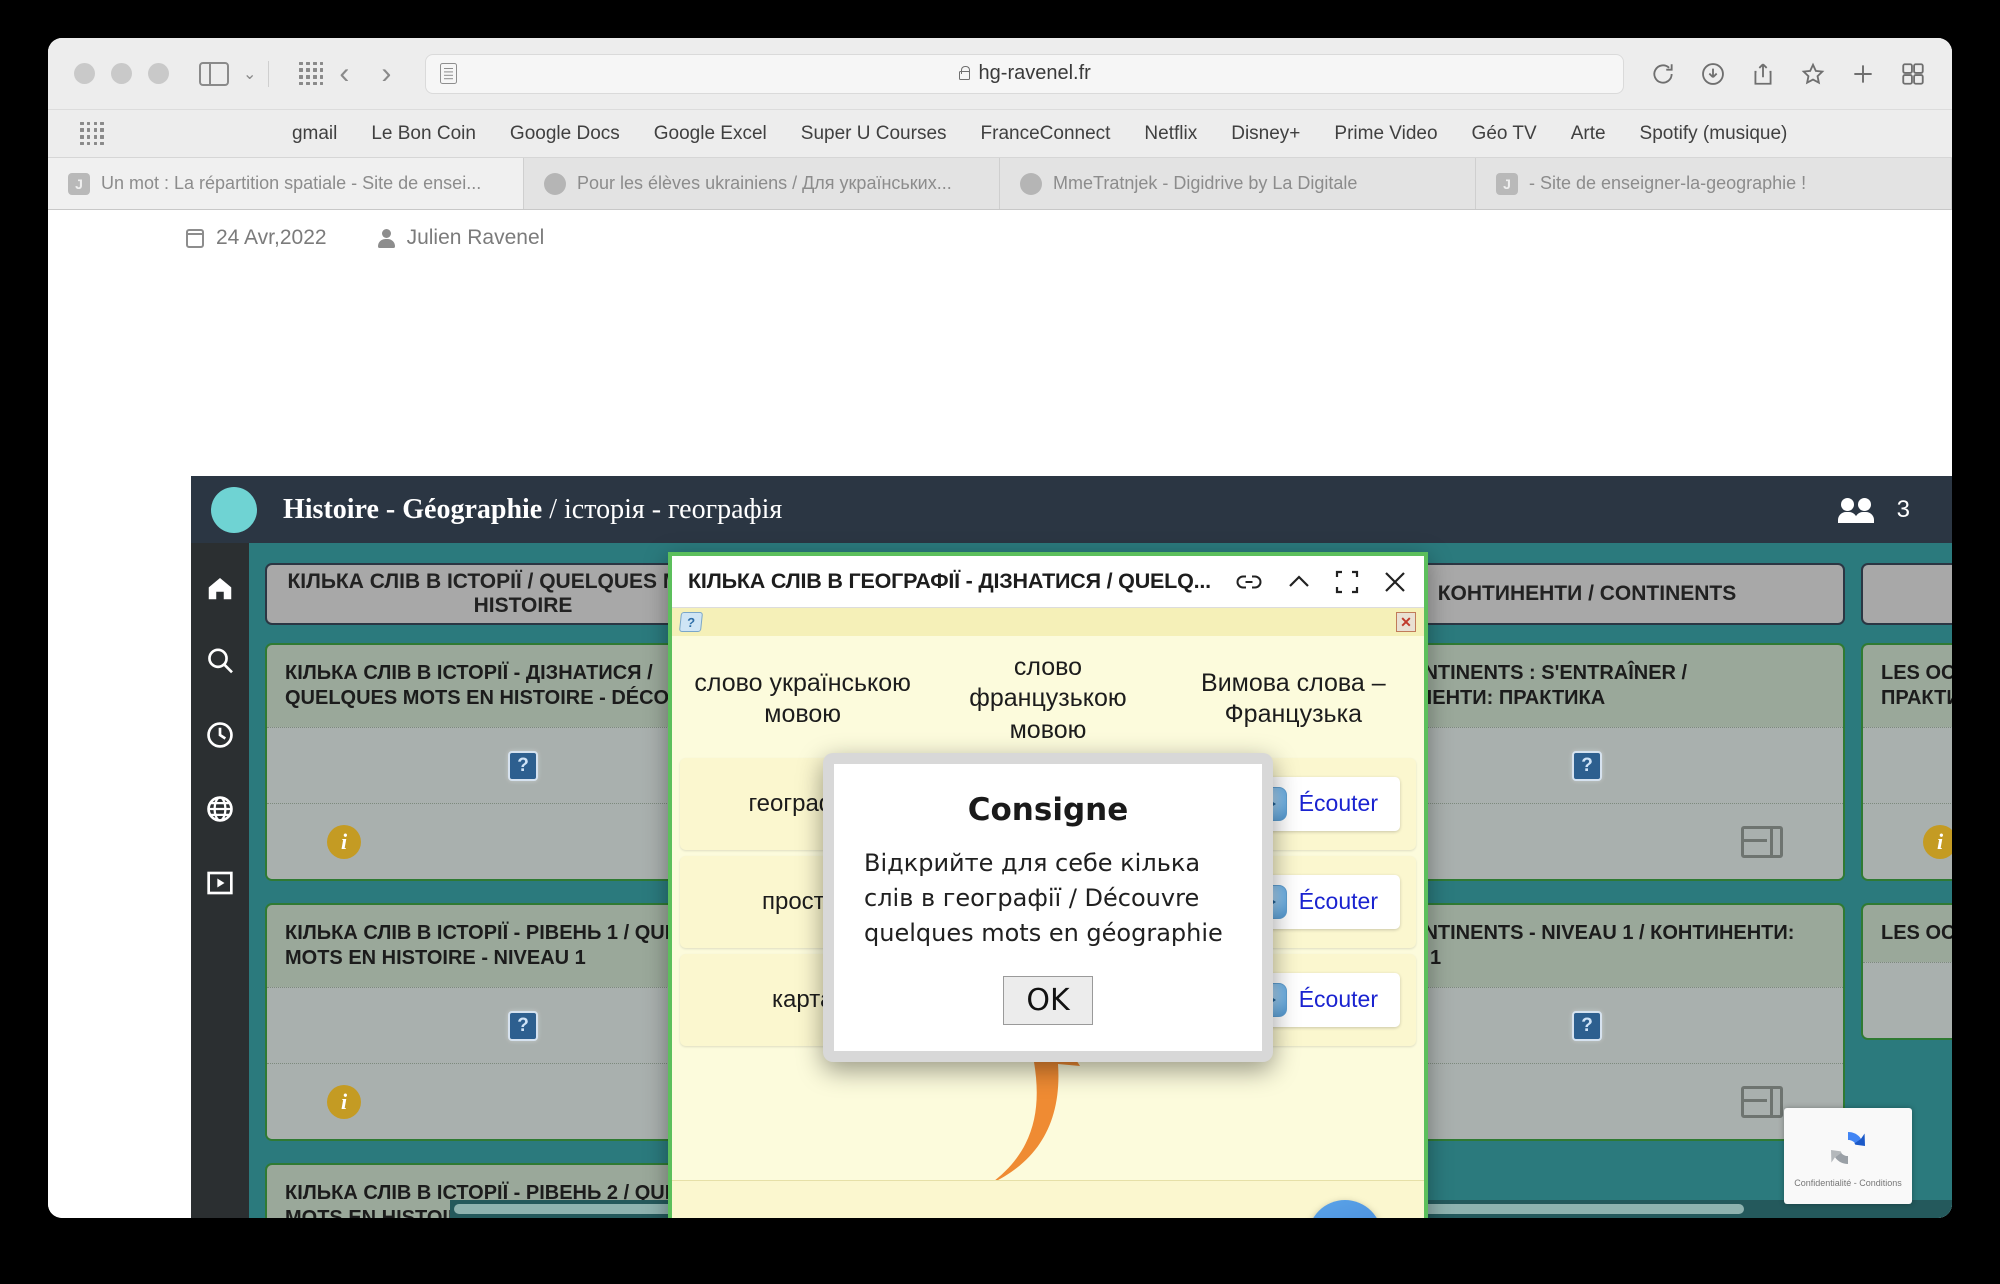  What do you see at coordinates (1048, 1001) in the screenshot?
I see `ok-button: OK` at bounding box center [1048, 1001].